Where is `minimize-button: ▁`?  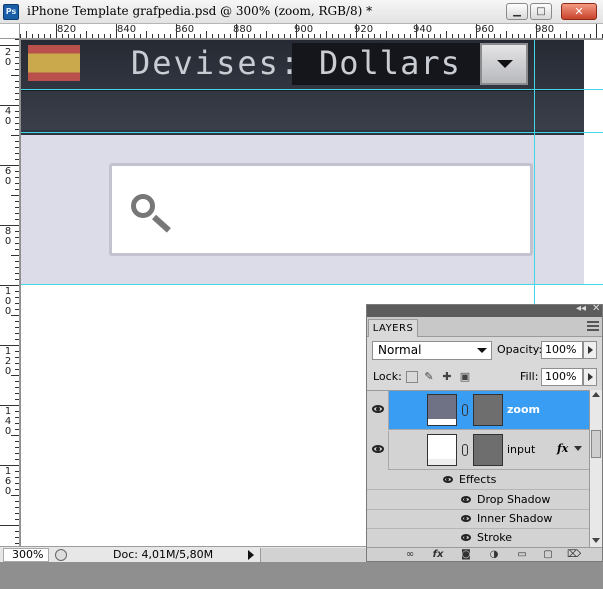
minimize-button: ▁ is located at coordinates (517, 11).